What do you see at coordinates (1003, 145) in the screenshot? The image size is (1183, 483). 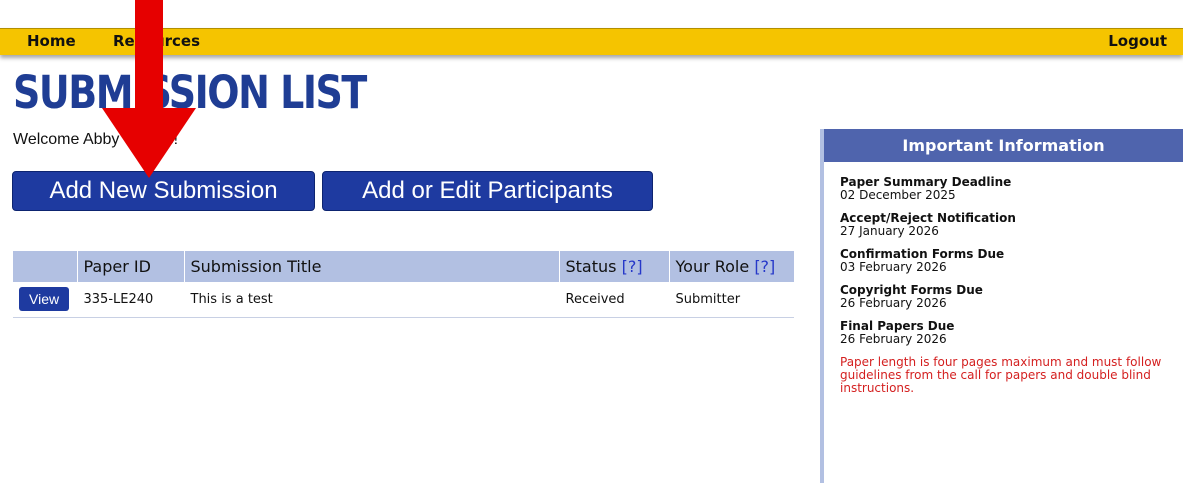 I see `info-panel-header: Important Information` at bounding box center [1003, 145].